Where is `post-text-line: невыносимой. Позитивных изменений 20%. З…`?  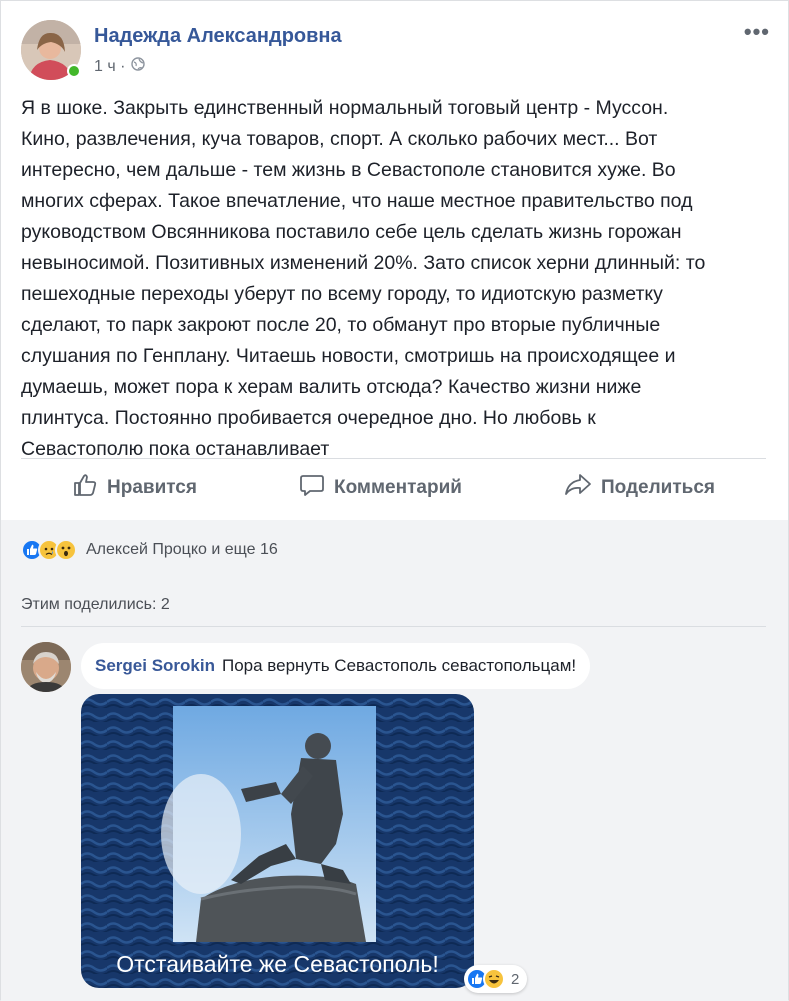
post-text-line: невыносимой. Позитивных изменений 20%. З… is located at coordinates (363, 263).